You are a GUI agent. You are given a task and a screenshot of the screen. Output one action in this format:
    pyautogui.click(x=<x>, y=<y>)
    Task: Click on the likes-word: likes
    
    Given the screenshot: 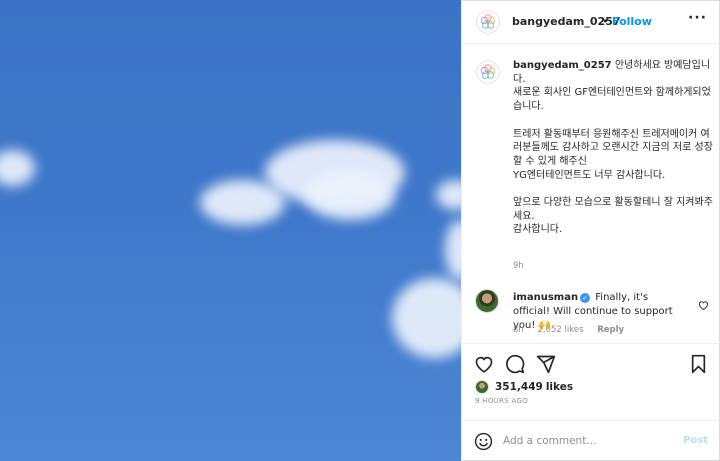 What is the action you would take?
    pyautogui.click(x=559, y=387)
    